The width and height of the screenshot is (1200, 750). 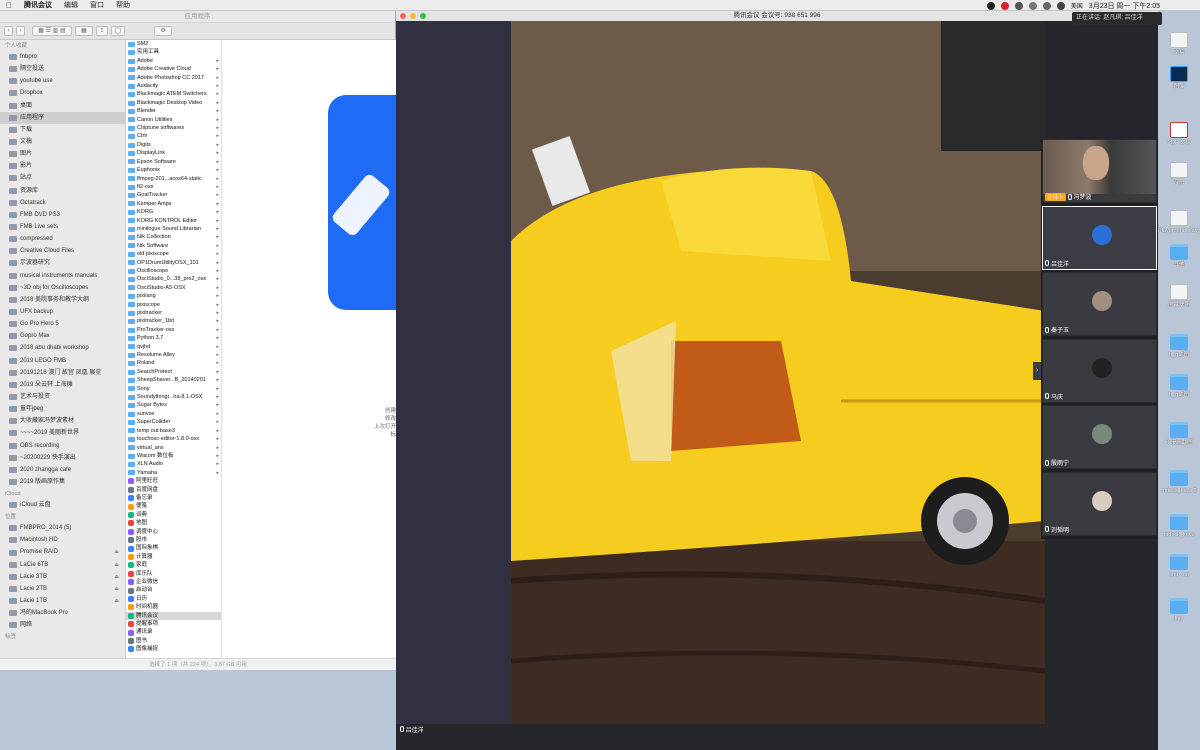 What do you see at coordinates (173, 372) in the screenshot?
I see `list-item: SearchProtect ▸` at bounding box center [173, 372].